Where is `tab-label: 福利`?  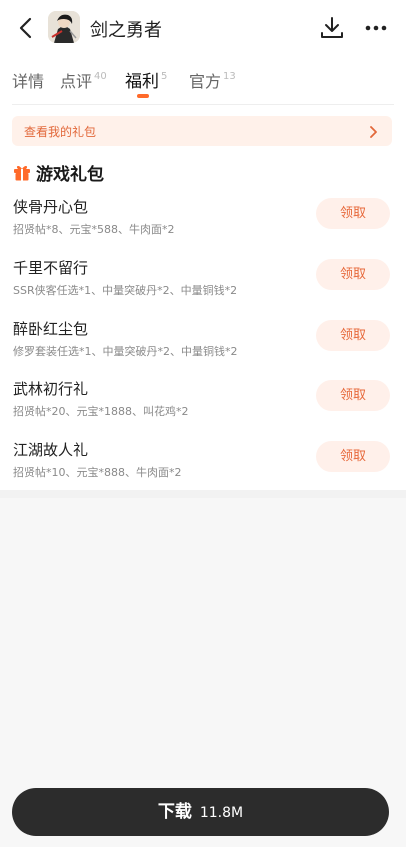 tab-label: 福利 is located at coordinates (142, 82).